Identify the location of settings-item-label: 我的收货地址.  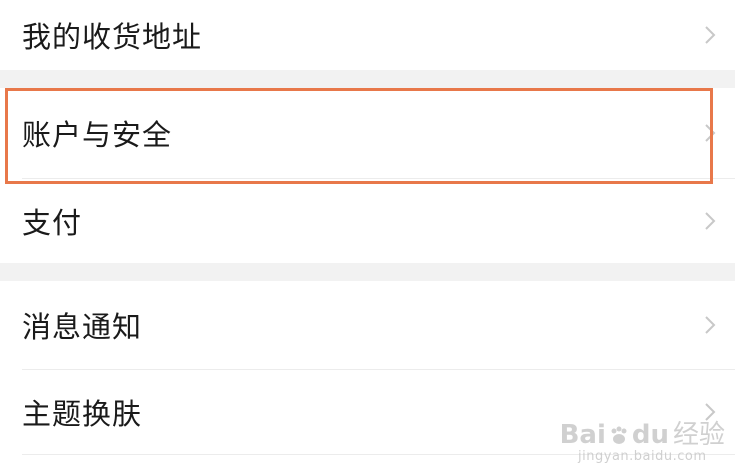
(112, 37).